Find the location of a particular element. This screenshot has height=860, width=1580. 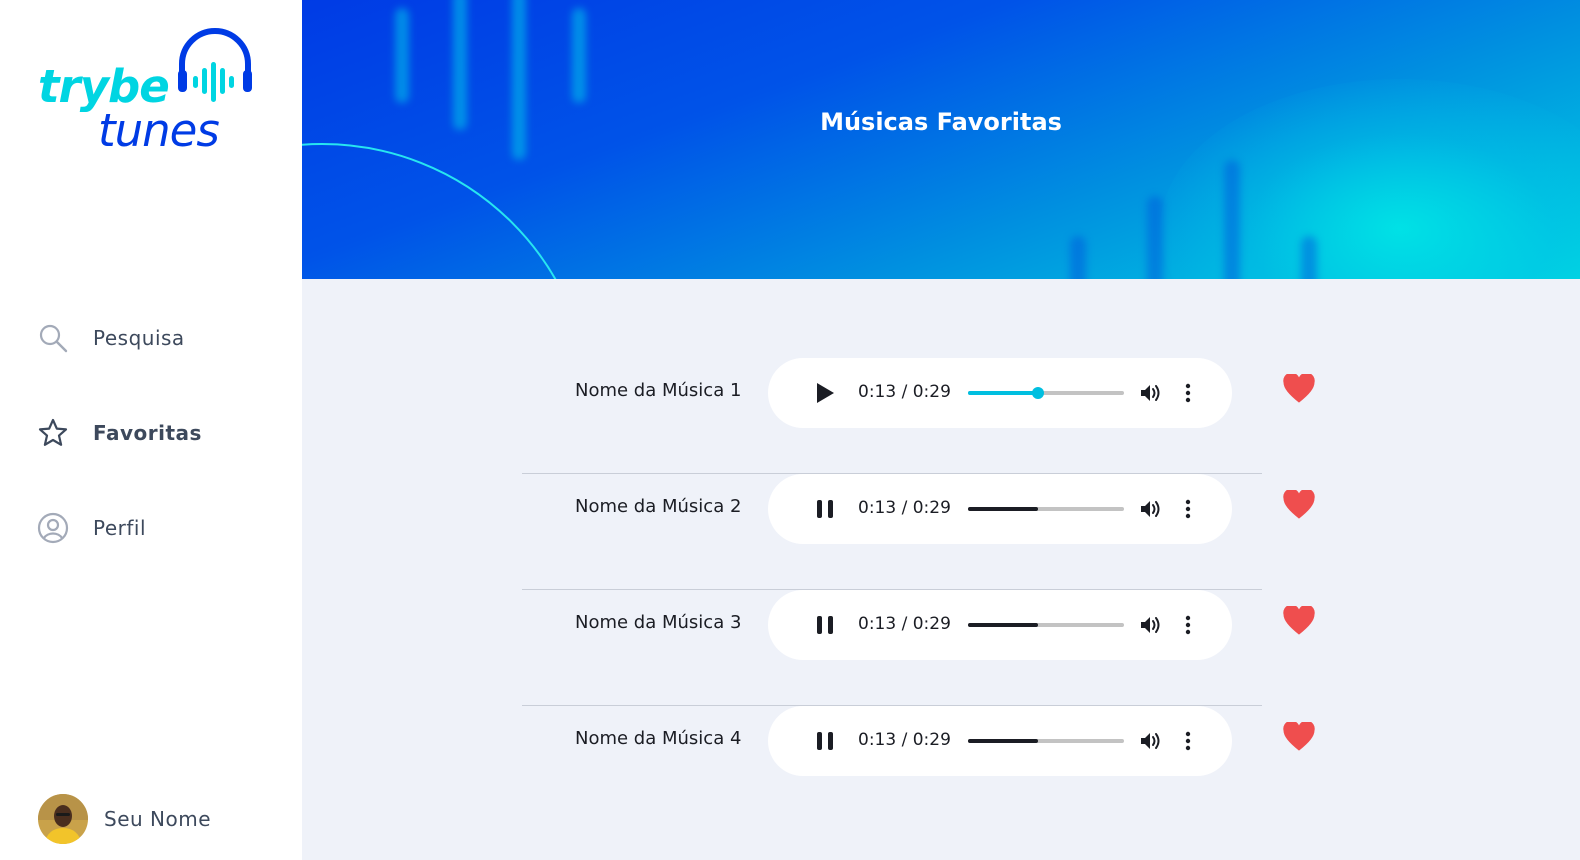

user-profile: Seu Nome is located at coordinates (124, 819).